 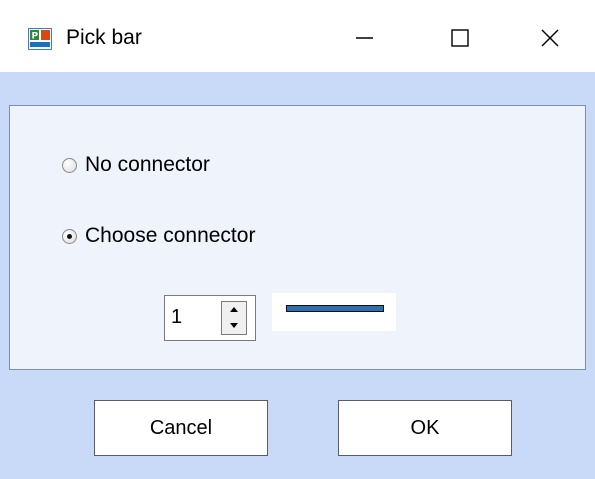 I want to click on stepper-buttons, so click(x=234, y=318).